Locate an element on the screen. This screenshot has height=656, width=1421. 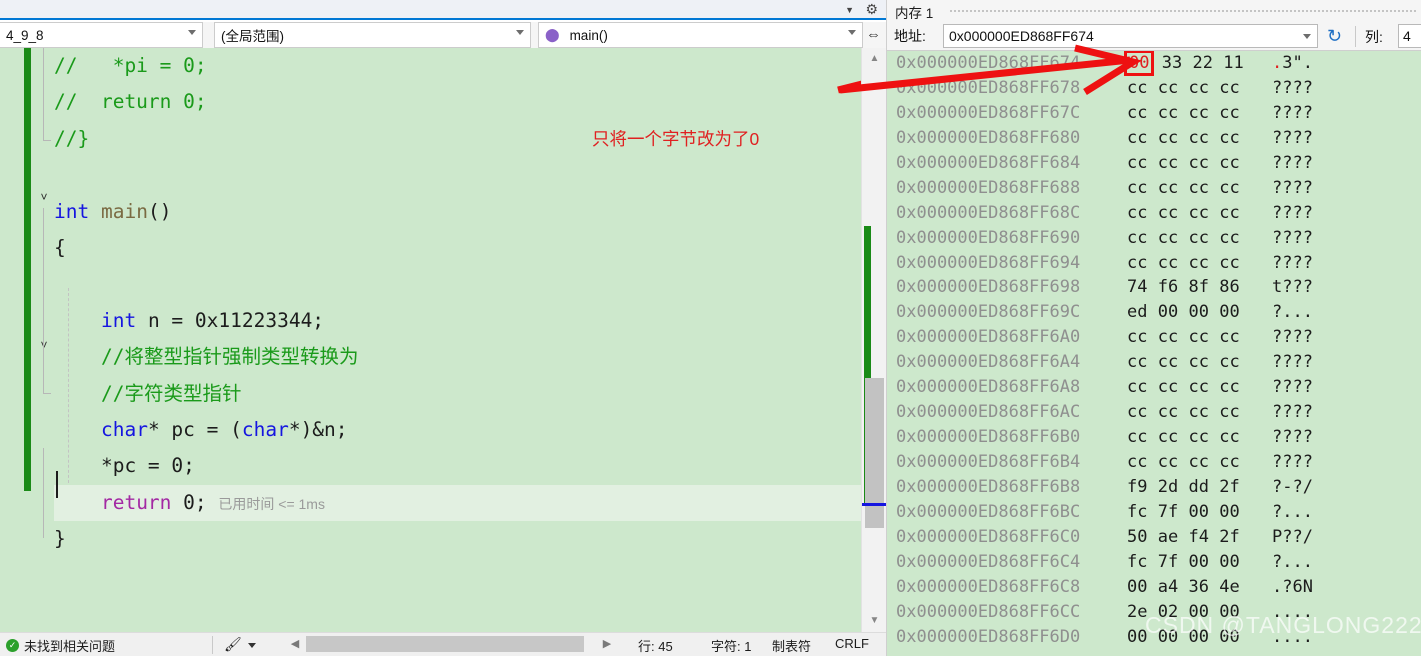
memory-row: 0x000000ED868FF674 00 33 22 11 .3". is located at coordinates (1154, 63).